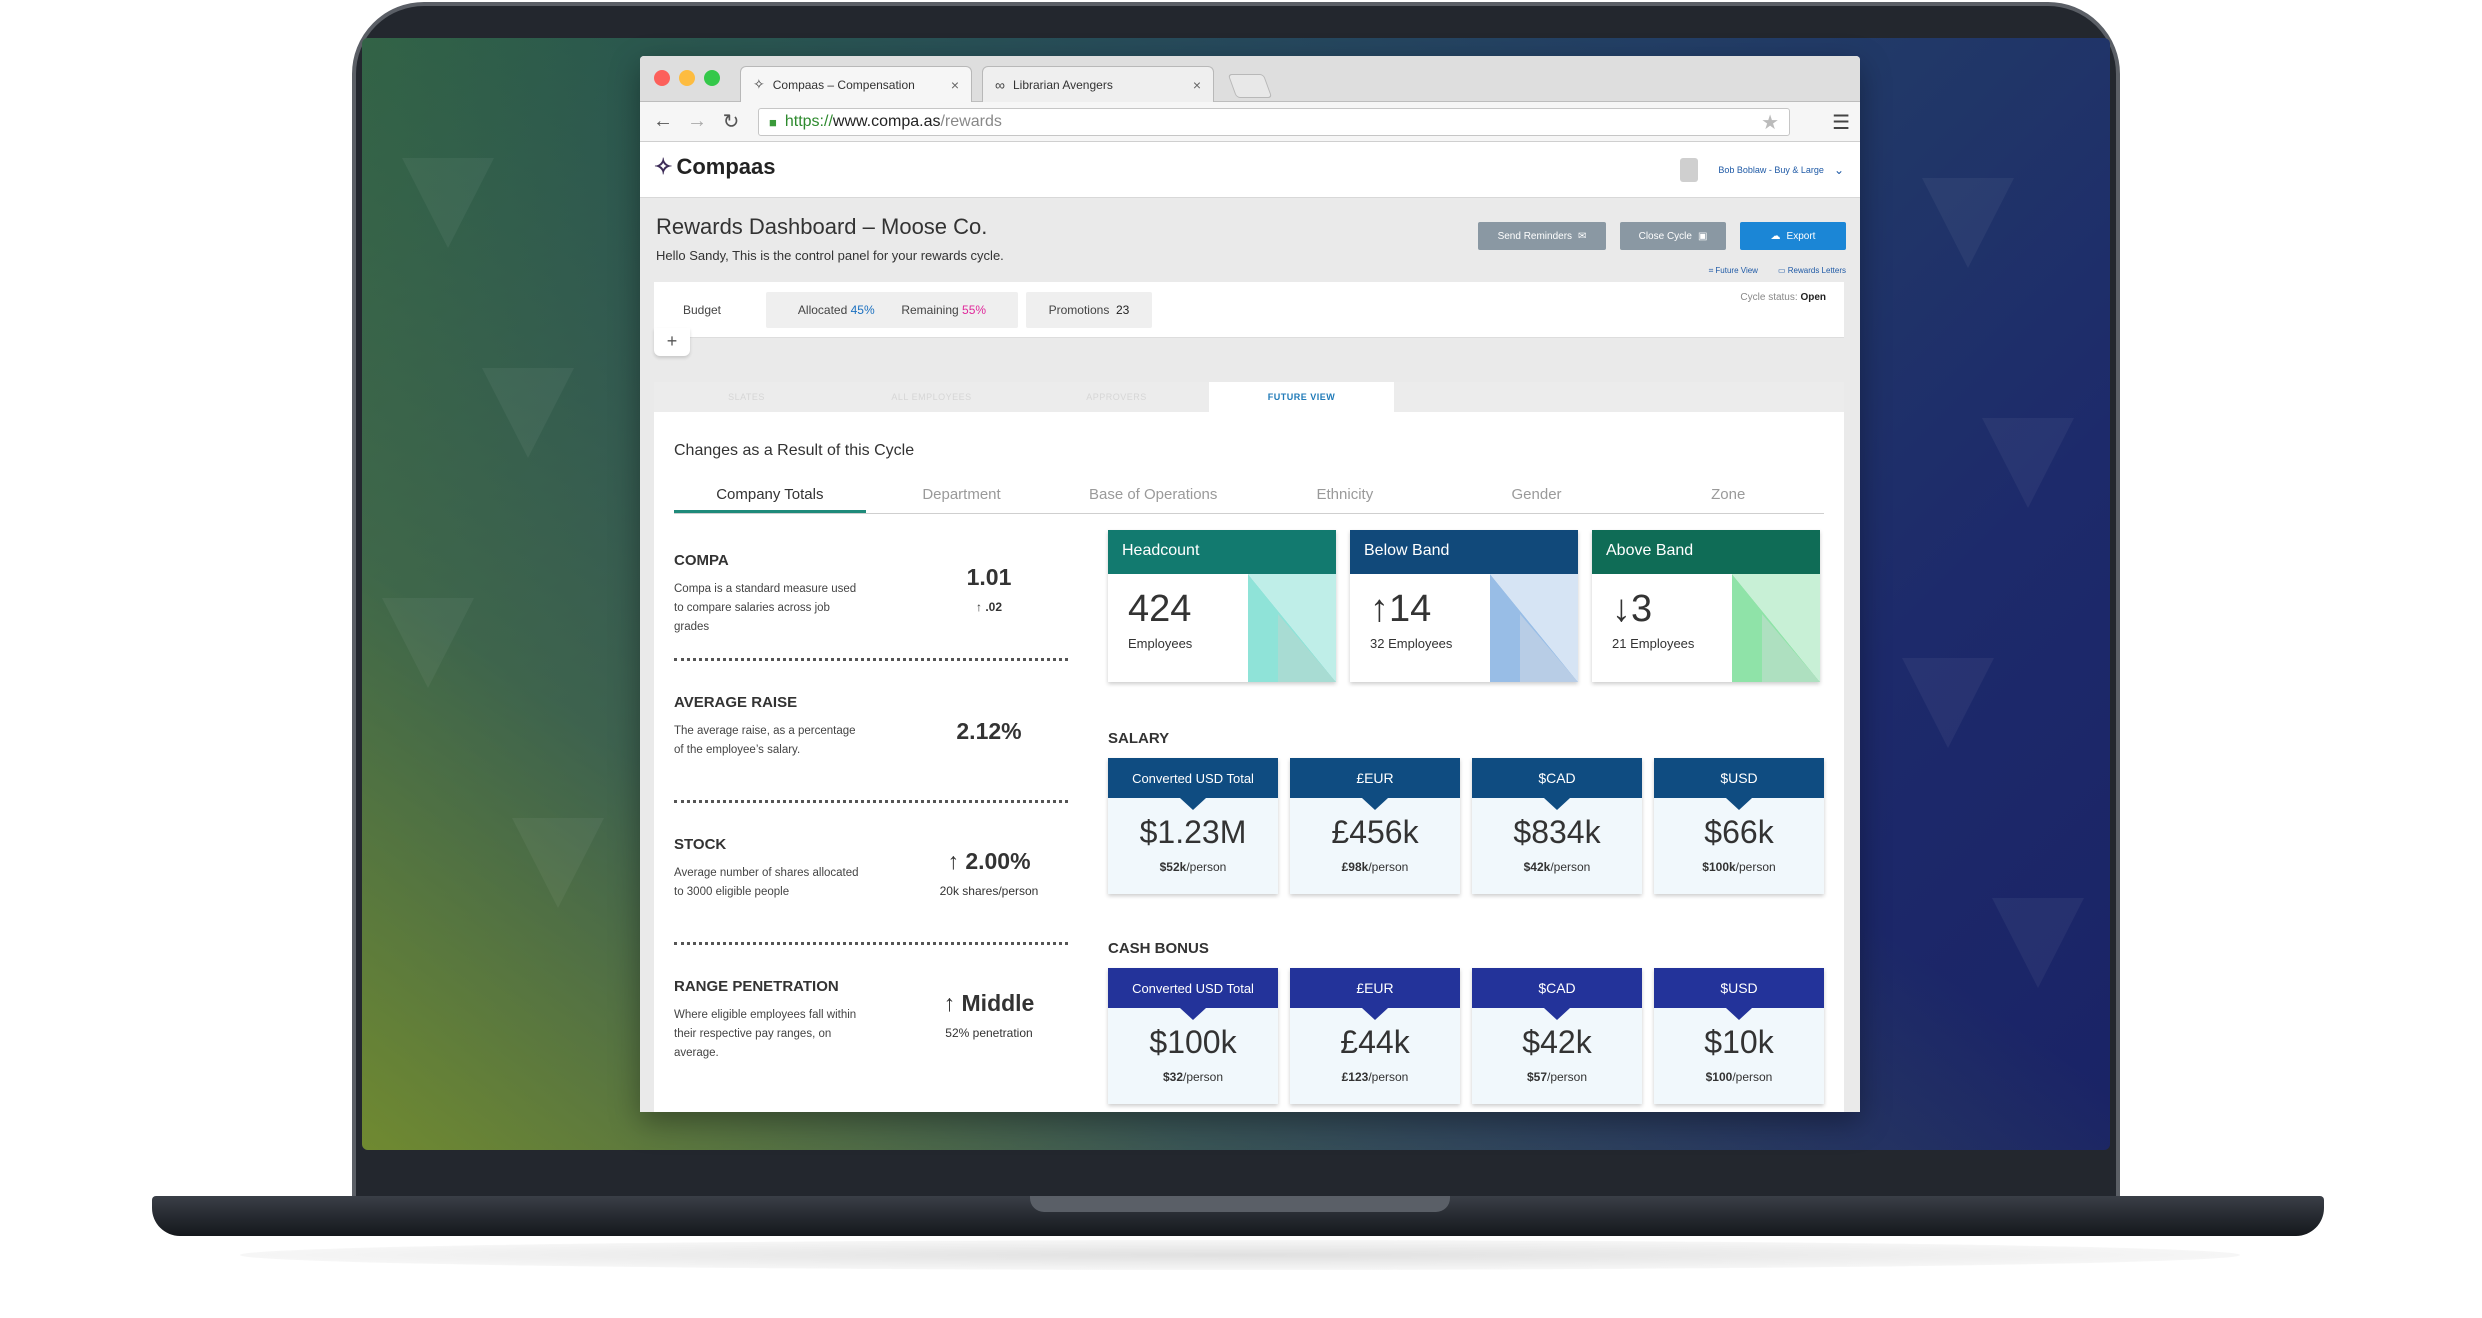 This screenshot has width=2482, height=1318. What do you see at coordinates (856, 84) in the screenshot?
I see `browser-tab-compaas: ✧ Compaas – Compensation ×` at bounding box center [856, 84].